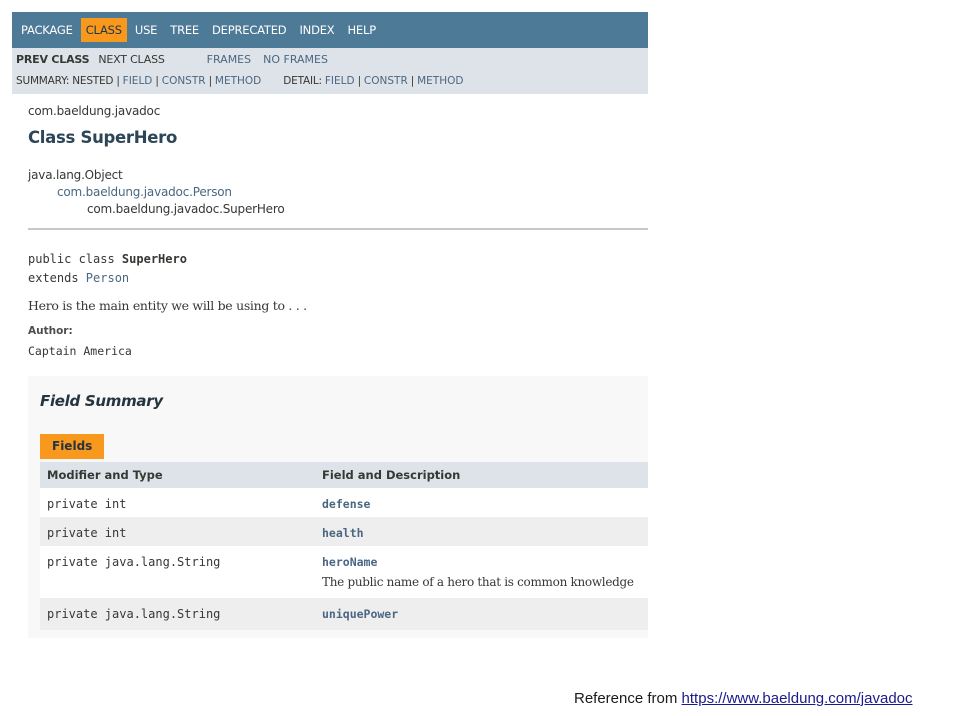  I want to click on reference-url-link: https://www.baeldung.com/javadoc, so click(797, 698).